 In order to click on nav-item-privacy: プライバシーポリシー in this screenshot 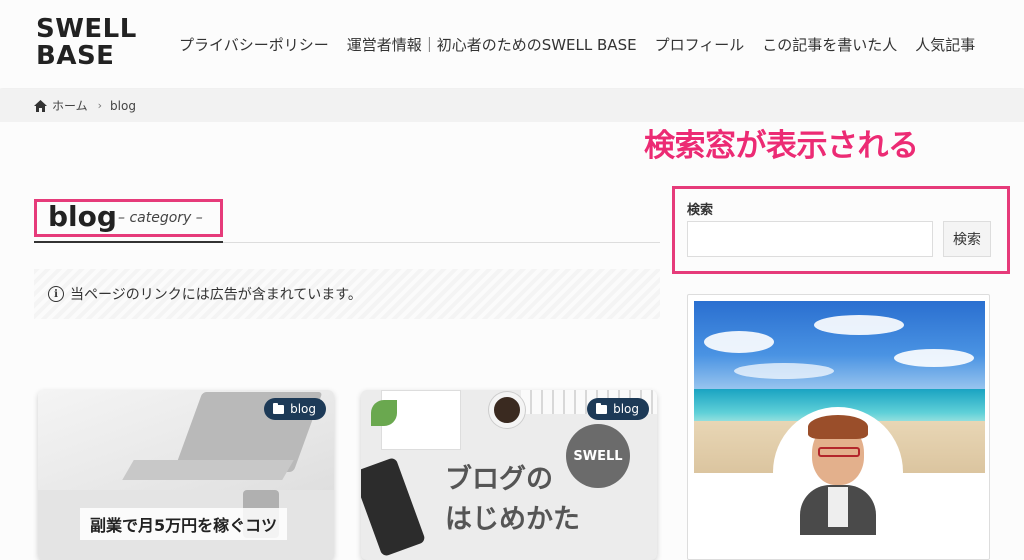, I will do `click(254, 44)`.